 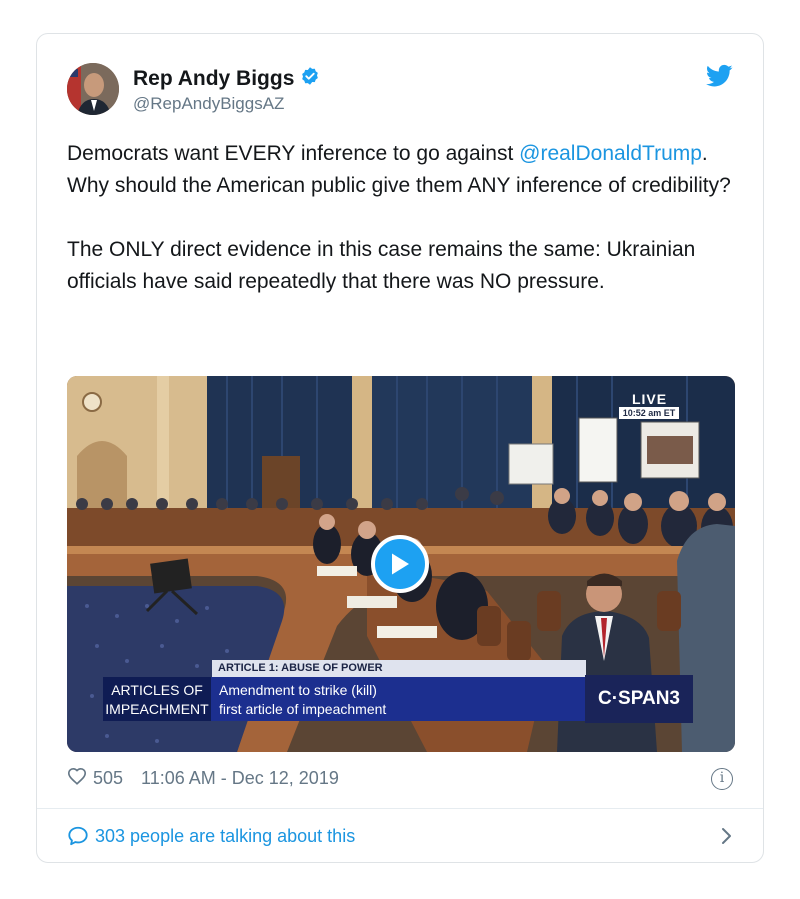 I want to click on conversation-link-label: 303 people are talking about this, so click(x=225, y=836).